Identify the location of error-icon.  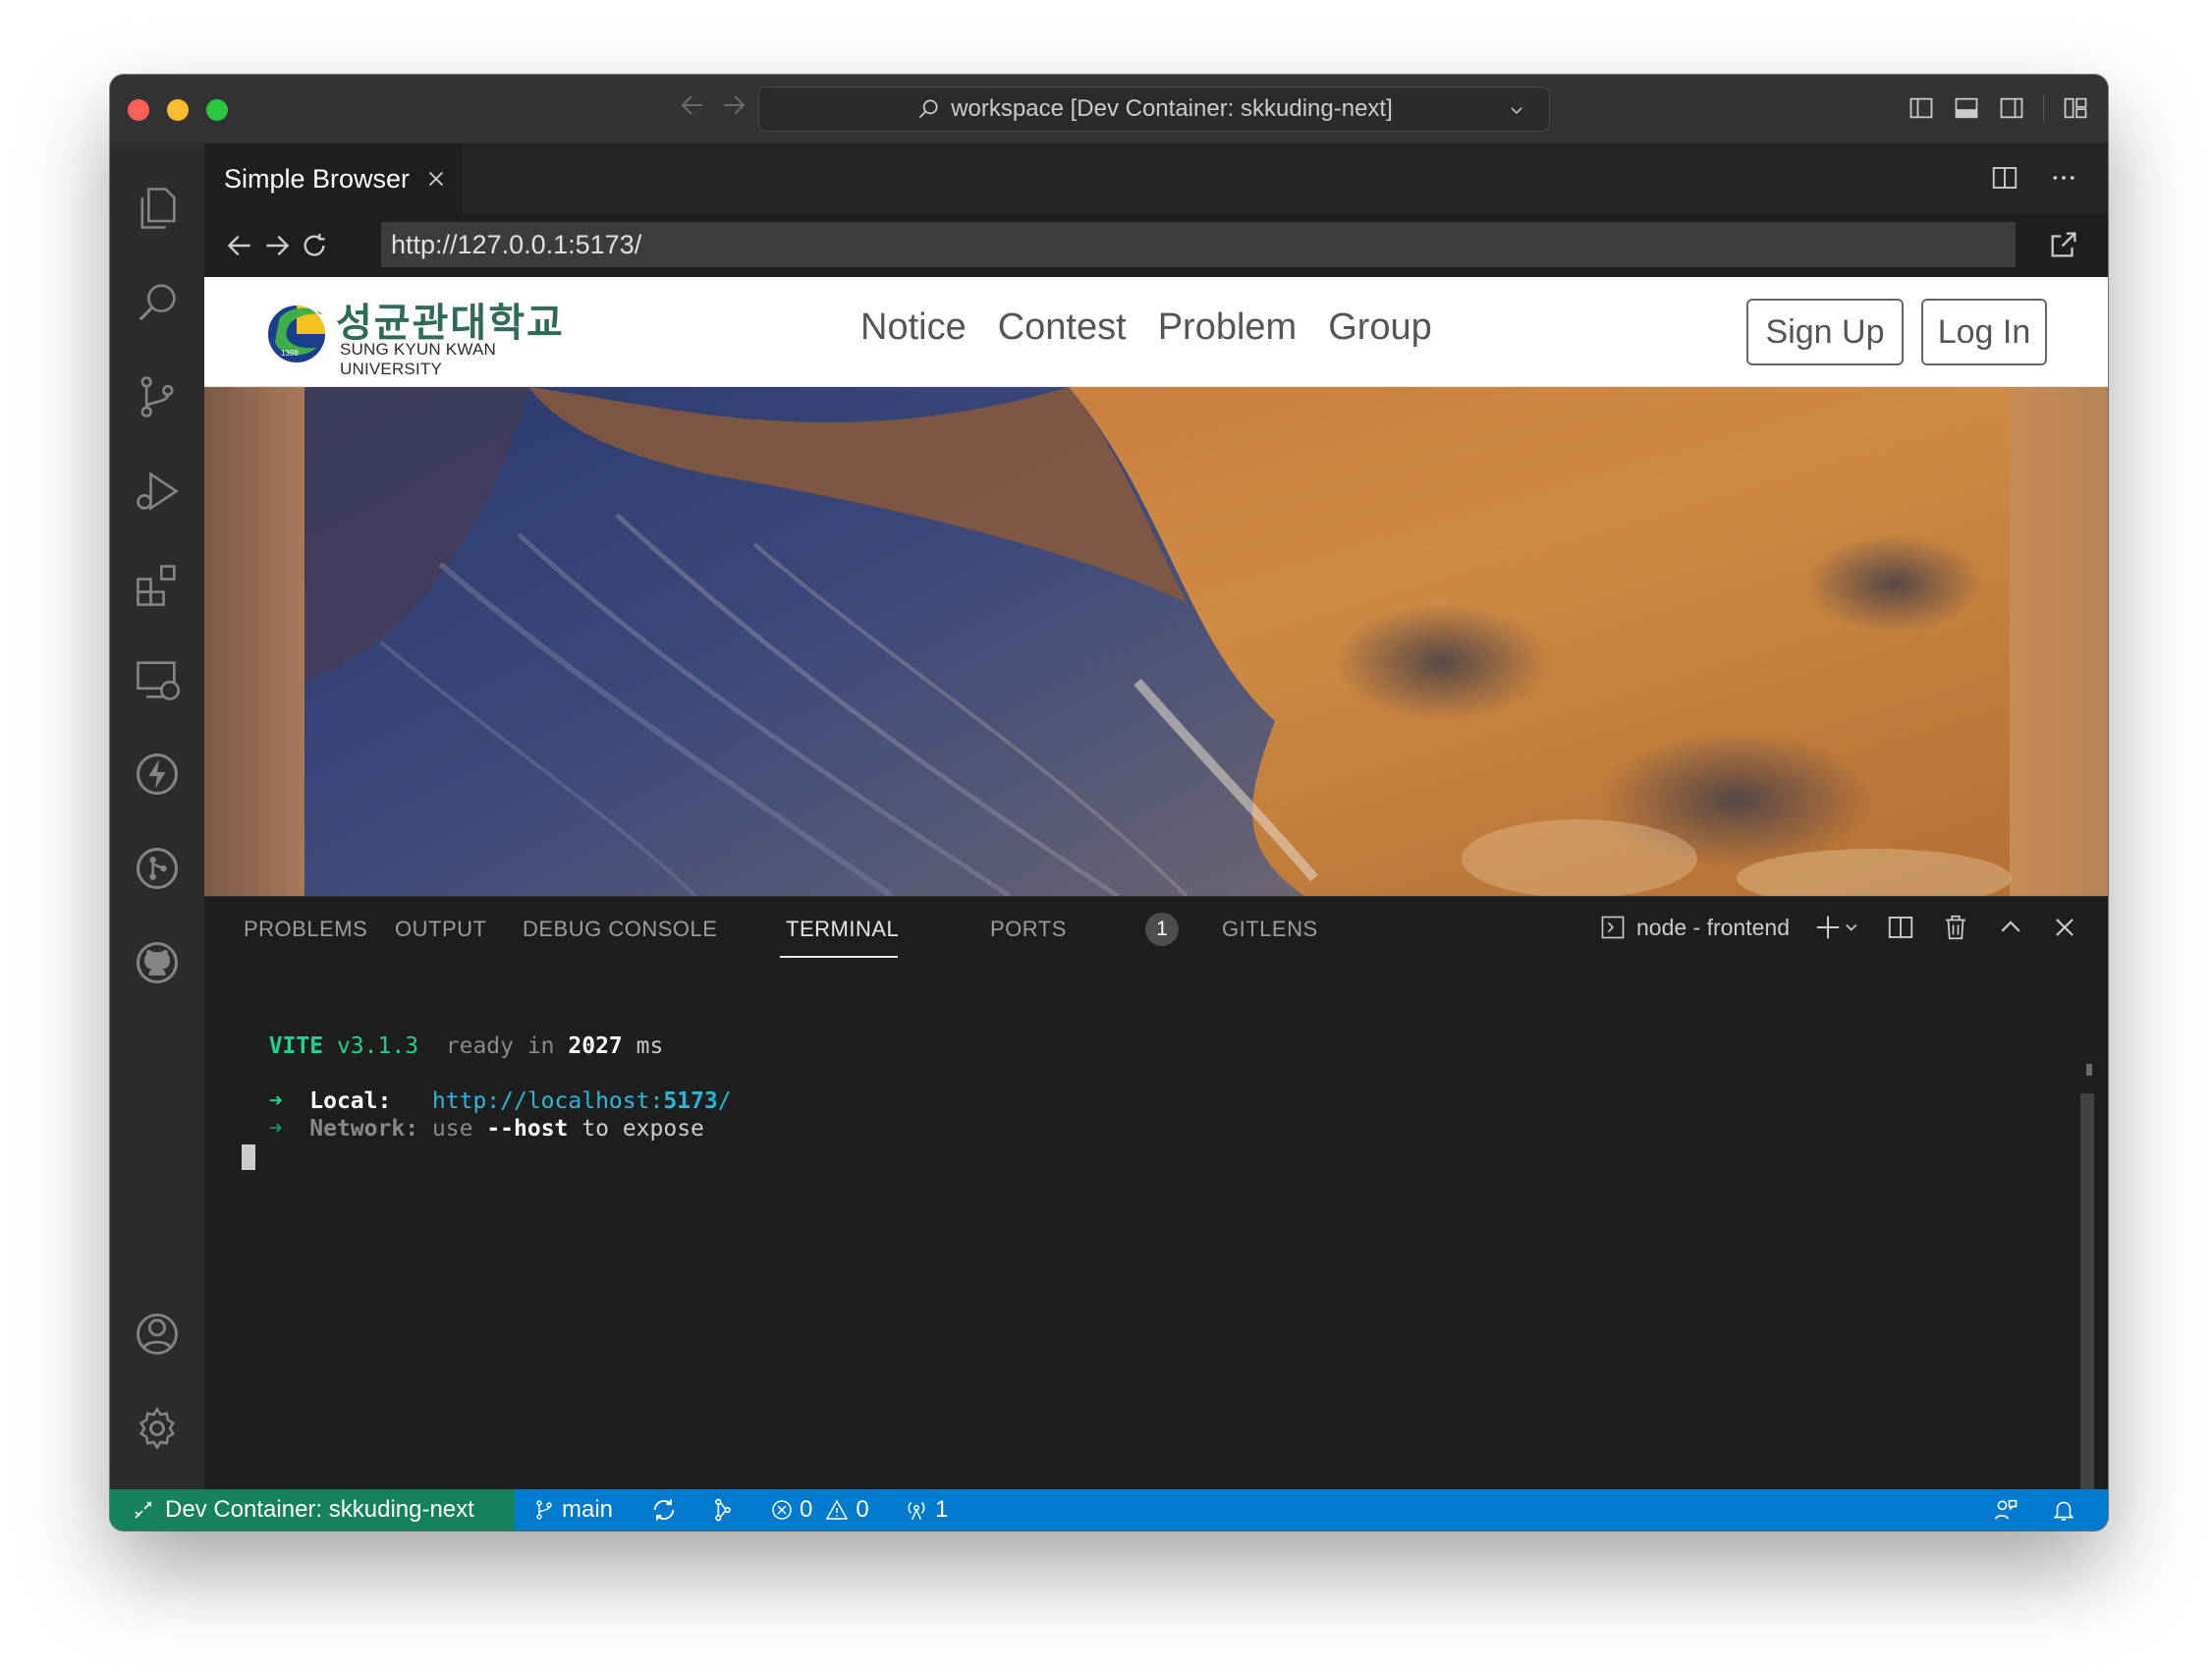
(782, 1510).